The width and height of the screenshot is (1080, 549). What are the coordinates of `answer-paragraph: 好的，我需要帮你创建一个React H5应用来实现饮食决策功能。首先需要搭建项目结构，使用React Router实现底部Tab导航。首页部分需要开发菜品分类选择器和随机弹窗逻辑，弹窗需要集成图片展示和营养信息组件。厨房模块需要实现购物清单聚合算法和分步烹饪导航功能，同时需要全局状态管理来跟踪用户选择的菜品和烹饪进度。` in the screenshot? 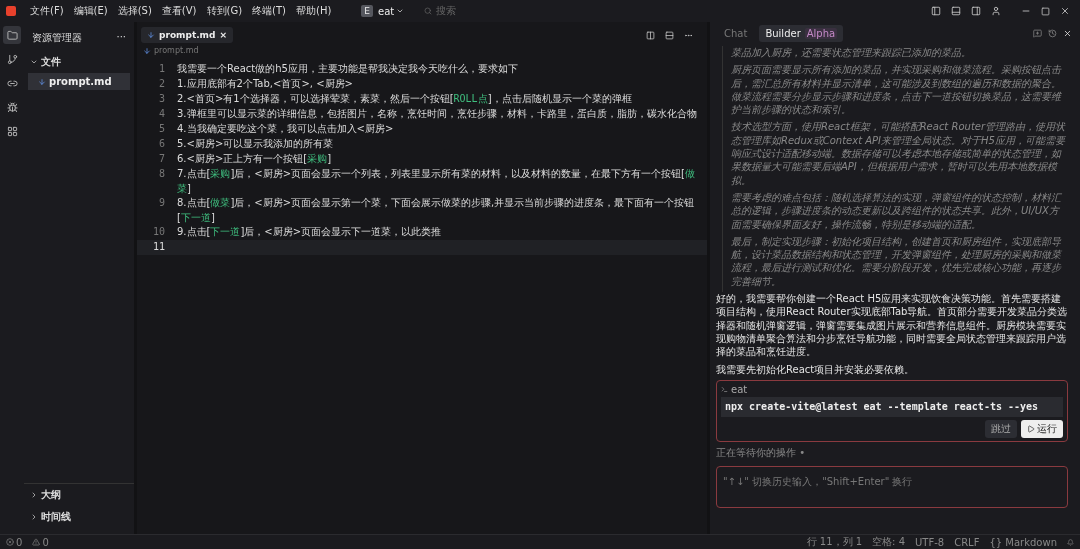 It's located at (892, 325).